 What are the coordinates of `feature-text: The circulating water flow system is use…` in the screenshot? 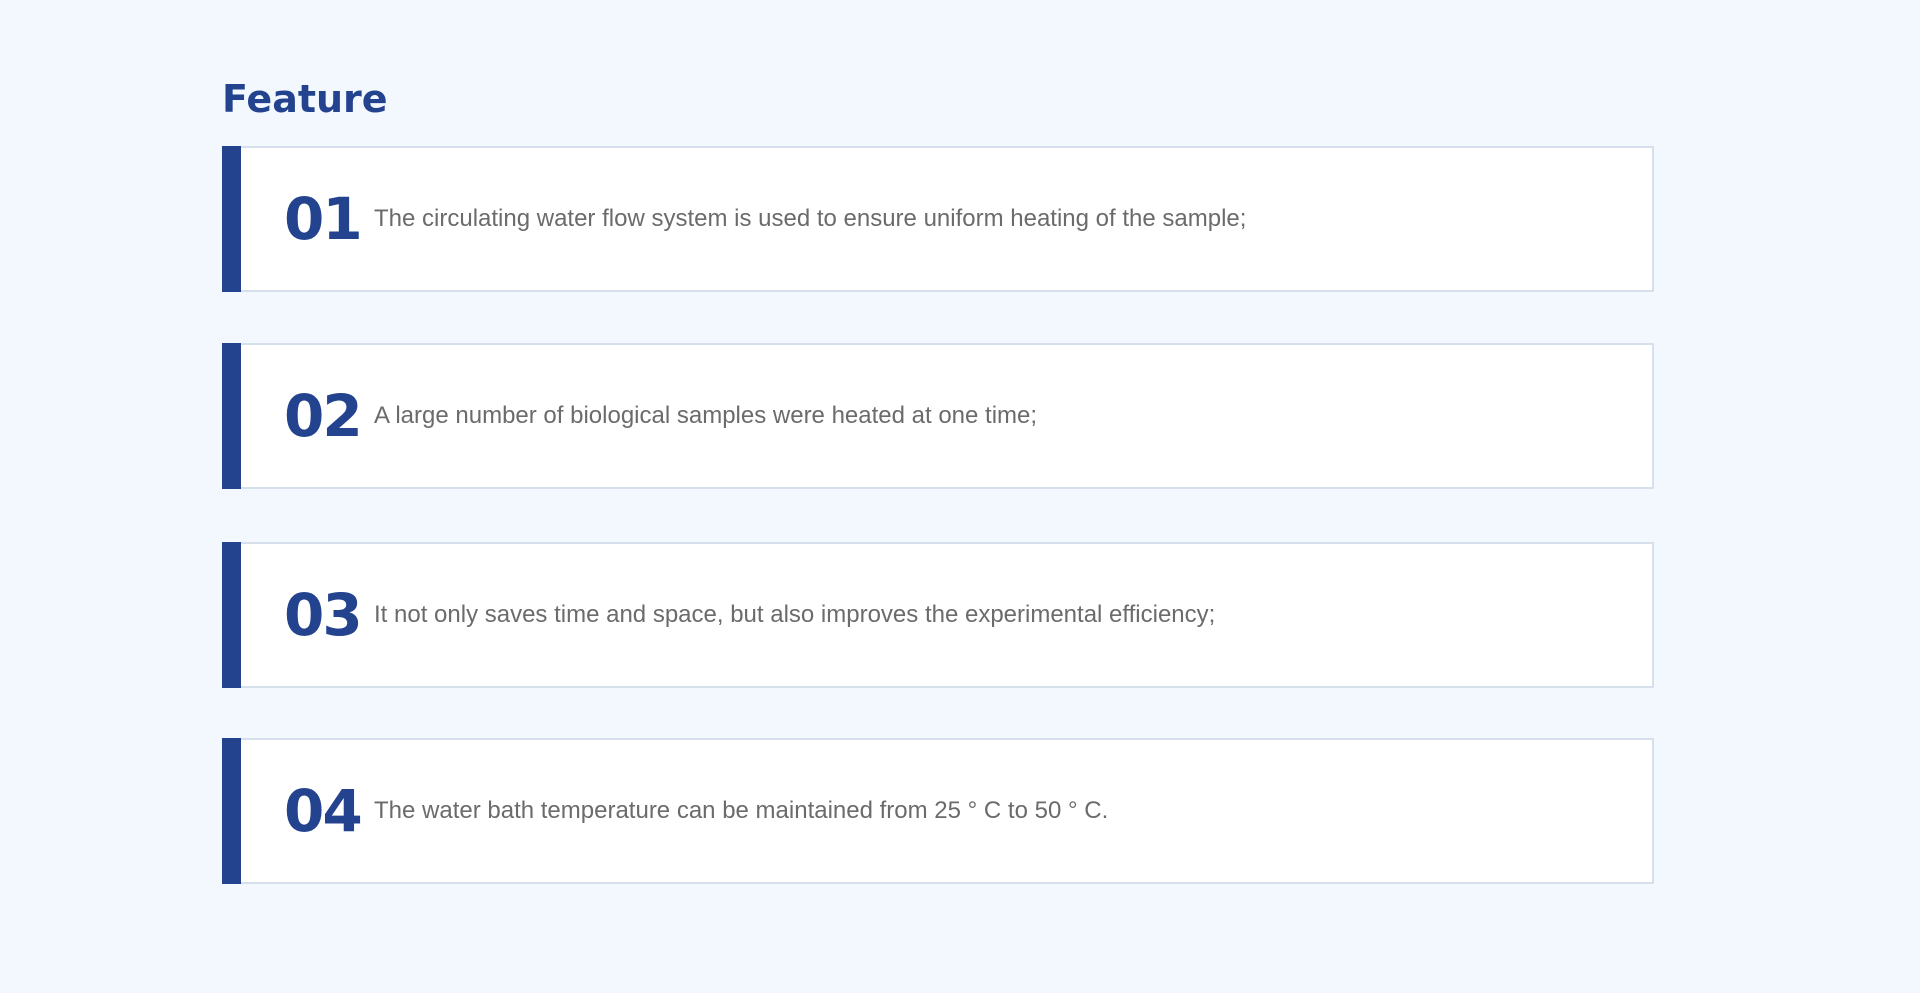 It's located at (810, 218).